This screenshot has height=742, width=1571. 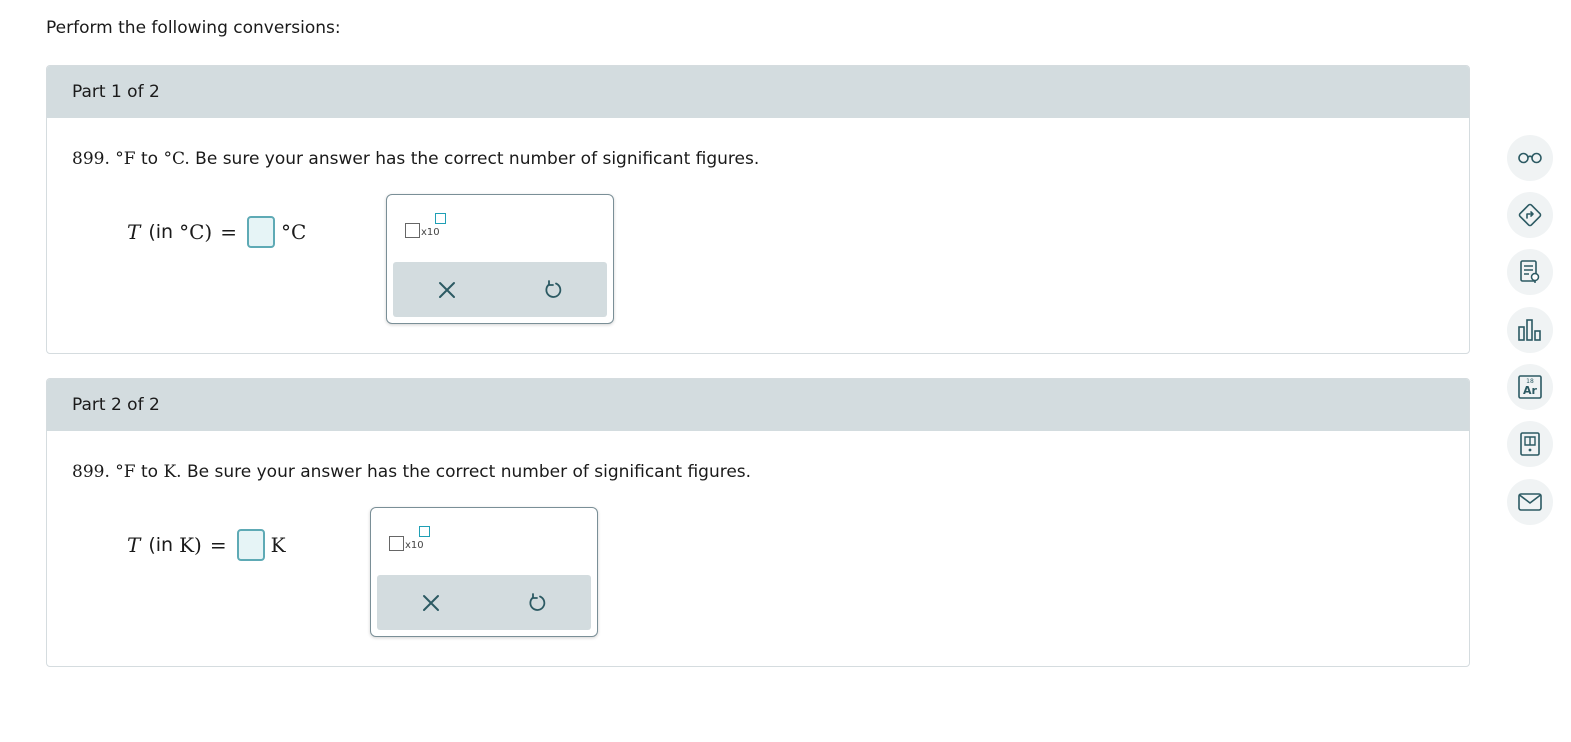 I want to click on glasses-icon, so click(x=1530, y=158).